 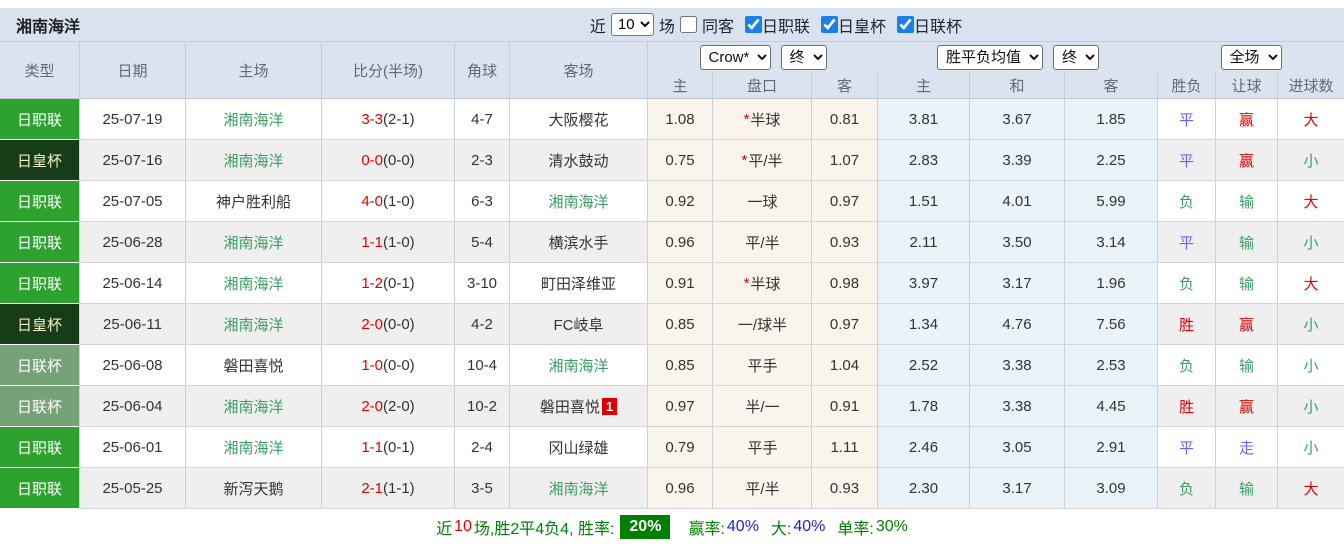 What do you see at coordinates (990, 57) in the screenshot?
I see `europe-odds-select: 胜平负均值` at bounding box center [990, 57].